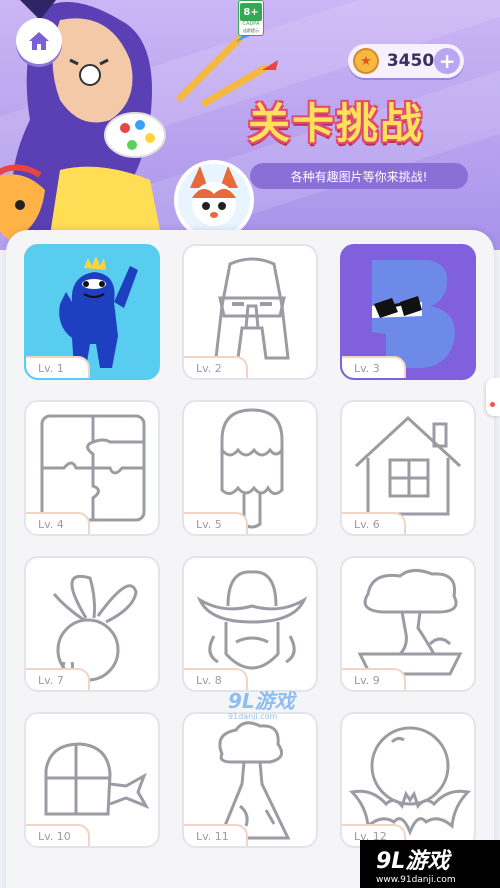  What do you see at coordinates (408, 624) in the screenshot?
I see `level-card-9: Lv. 9` at bounding box center [408, 624].